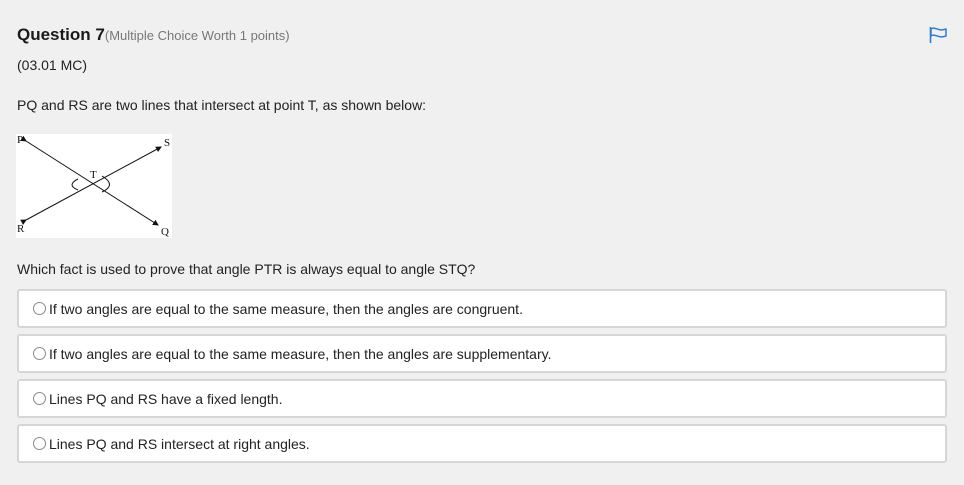  What do you see at coordinates (166, 398) in the screenshot?
I see `answer-label: Lines PQ and RS have a fixed length.` at bounding box center [166, 398].